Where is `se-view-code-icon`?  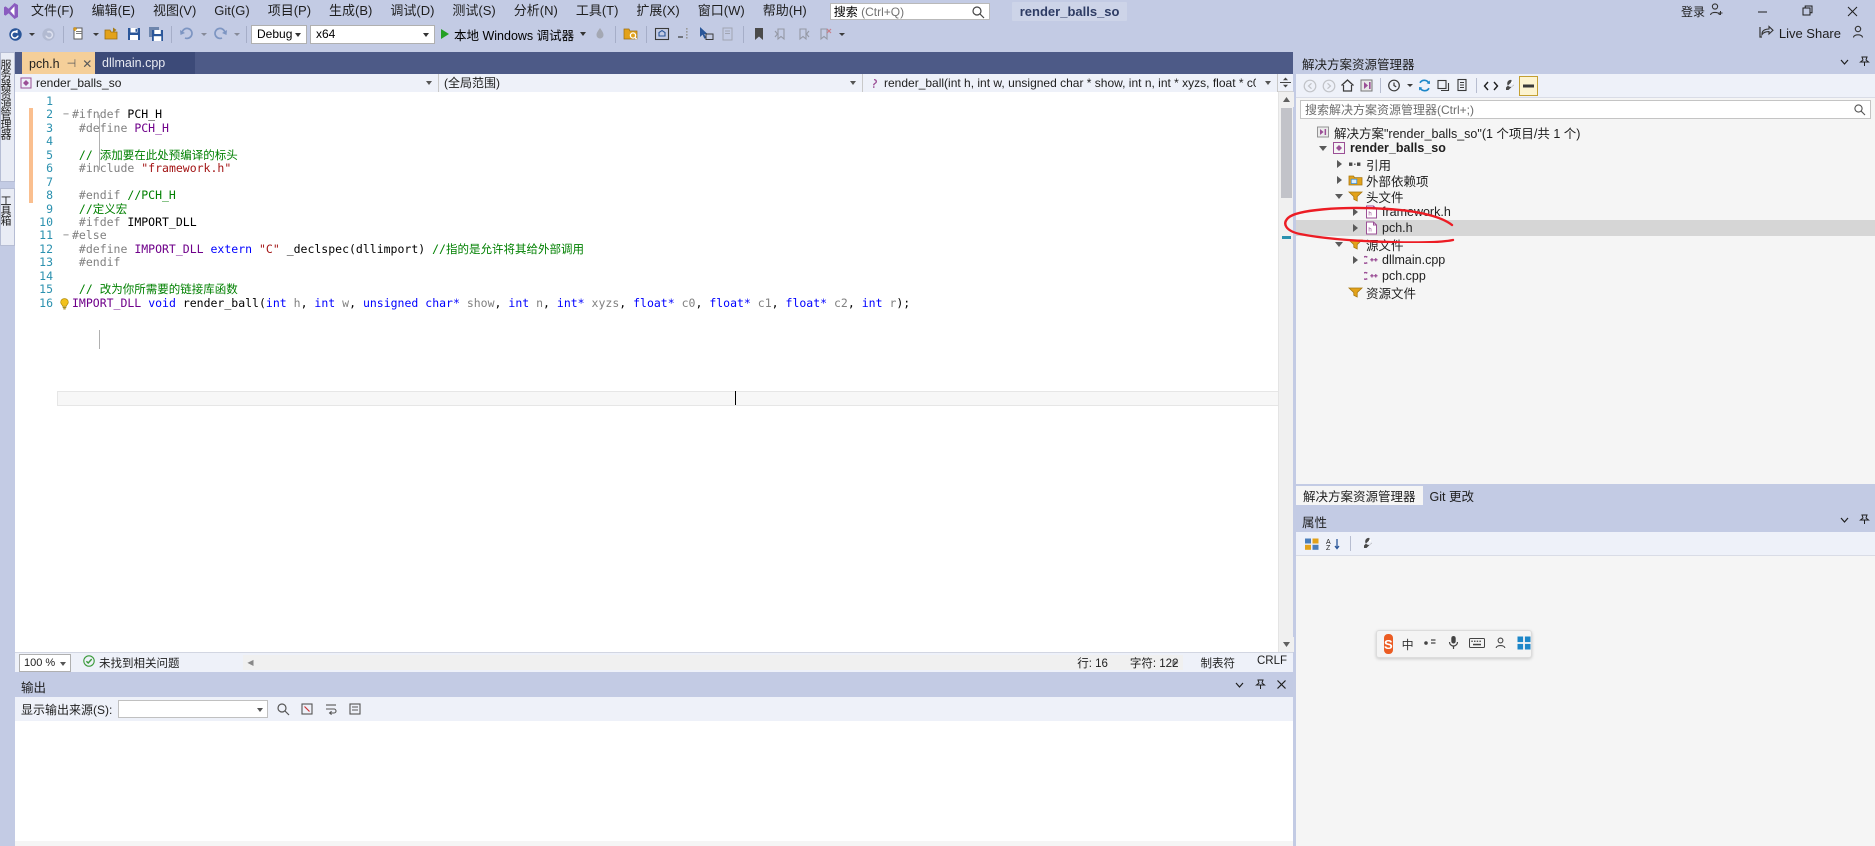 se-view-code-icon is located at coordinates (1490, 86).